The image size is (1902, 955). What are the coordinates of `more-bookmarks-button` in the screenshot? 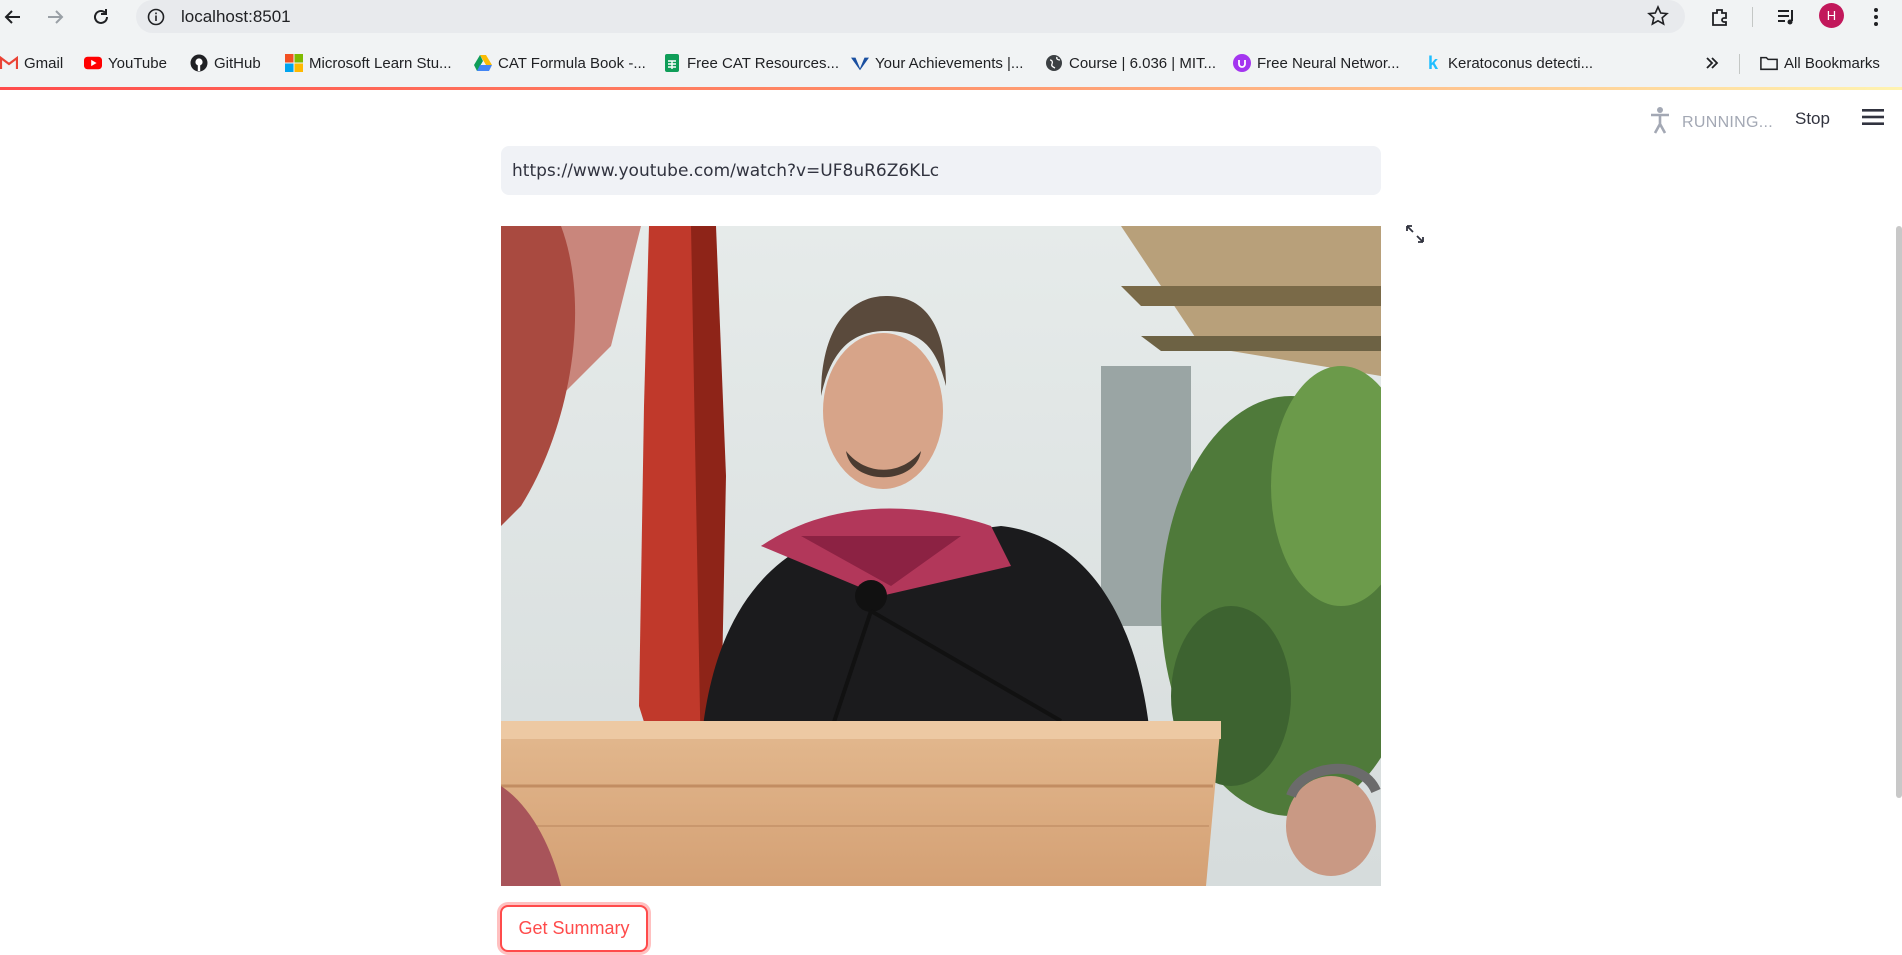 It's located at (1712, 63).